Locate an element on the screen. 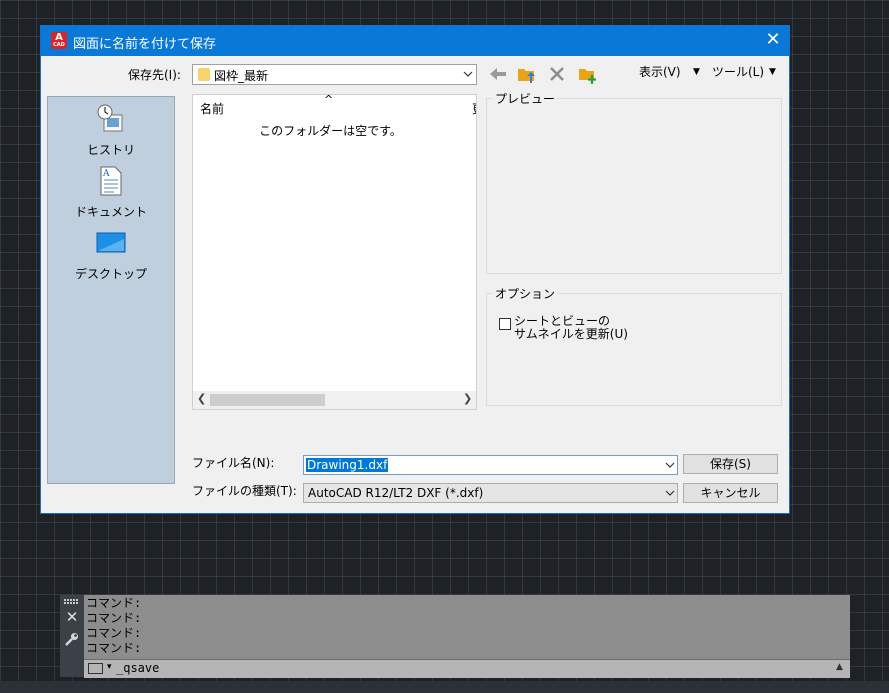  prompt-dropdown-icon: ▾ is located at coordinates (109, 667).